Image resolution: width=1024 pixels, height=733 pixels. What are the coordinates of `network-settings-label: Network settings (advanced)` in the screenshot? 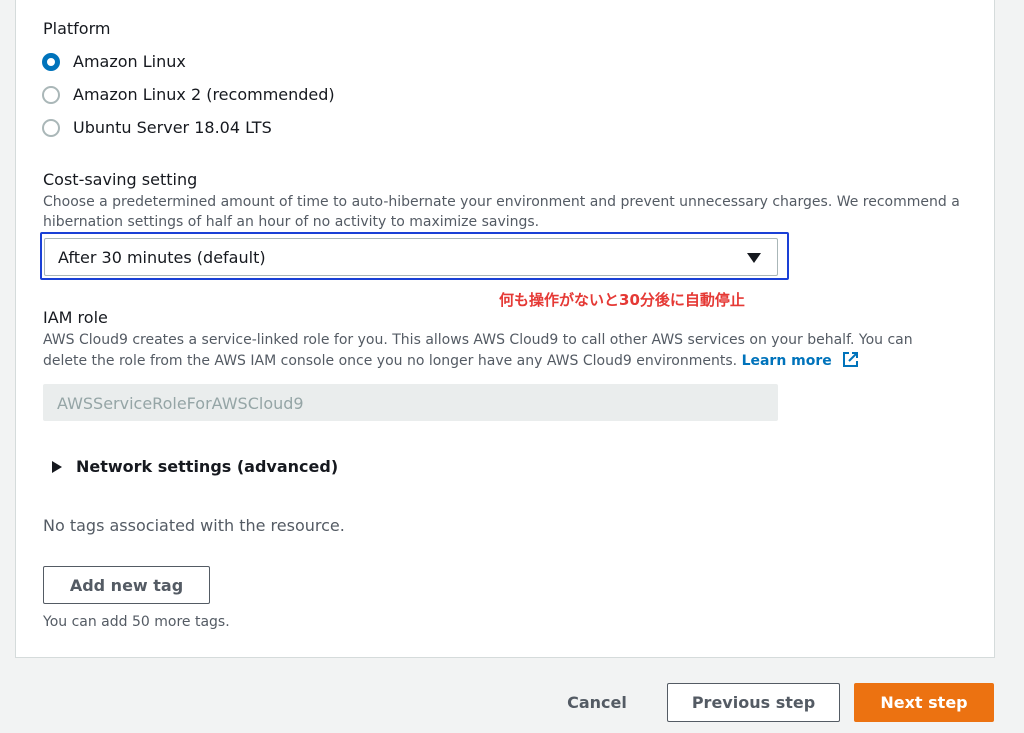 It's located at (207, 466).